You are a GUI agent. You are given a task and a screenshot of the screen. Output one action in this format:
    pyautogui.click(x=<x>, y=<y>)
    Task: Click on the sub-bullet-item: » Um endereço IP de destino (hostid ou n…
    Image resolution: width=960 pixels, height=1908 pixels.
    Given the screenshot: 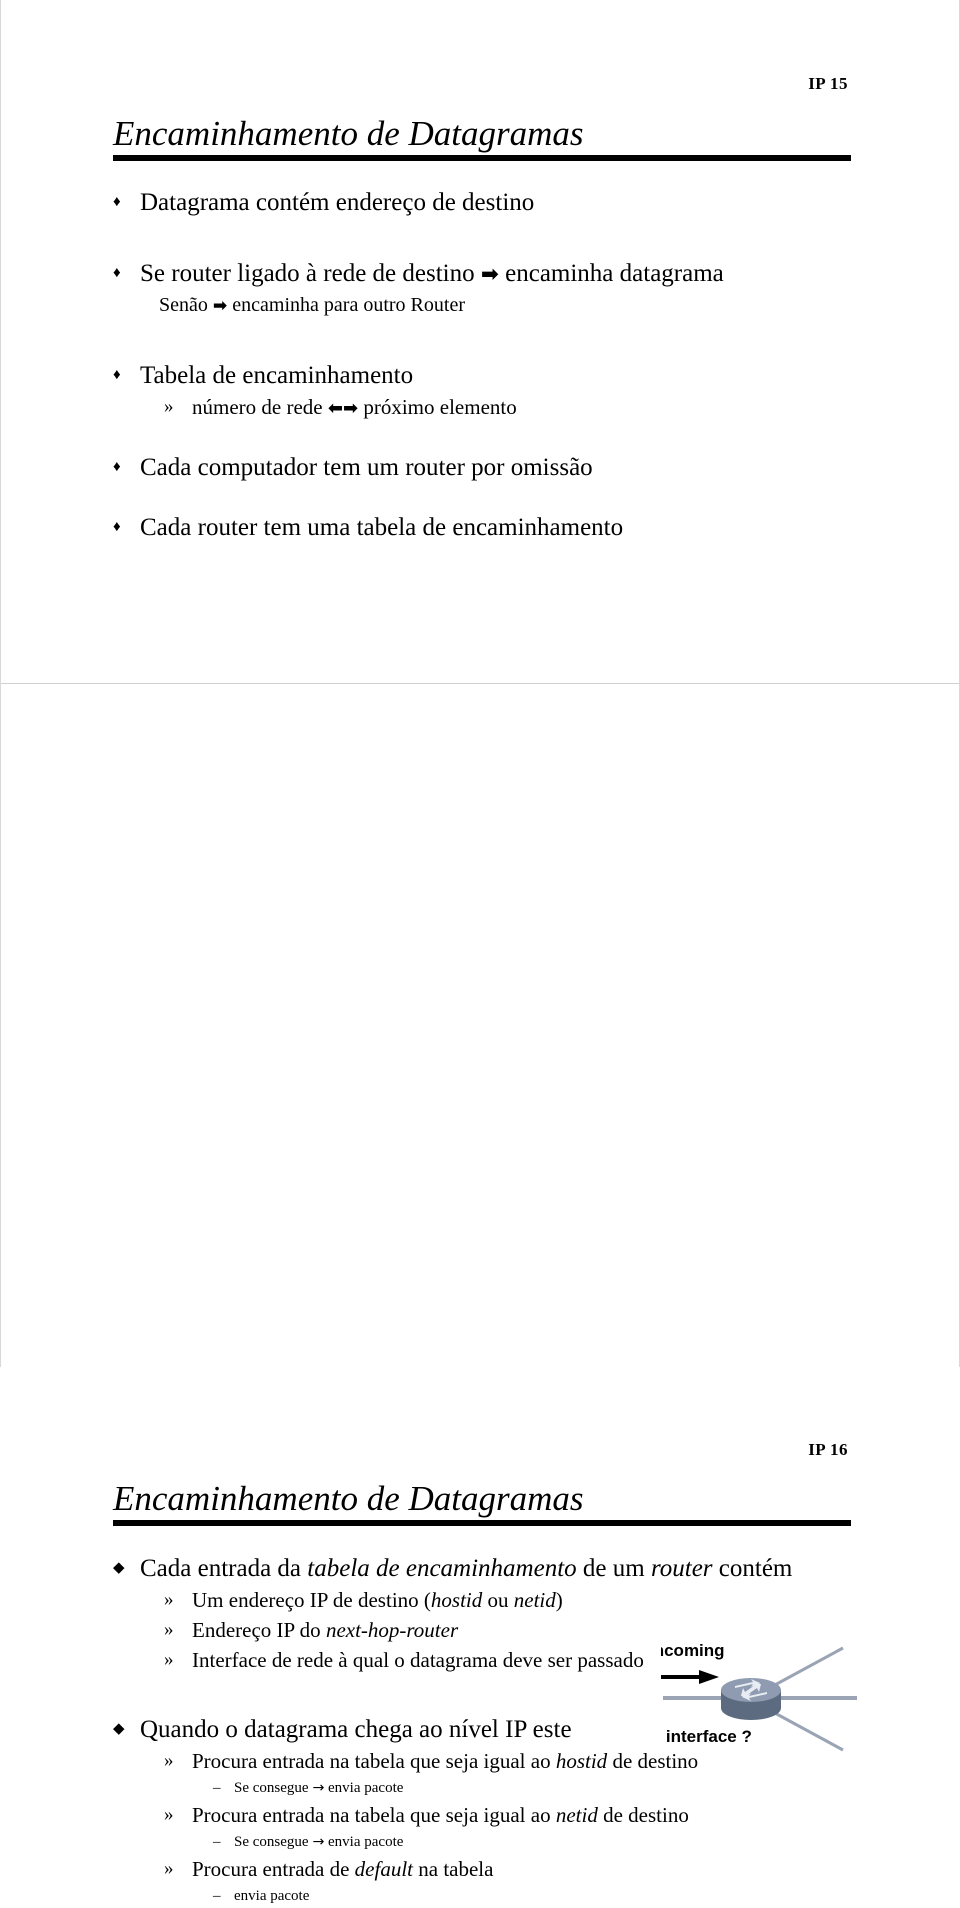 What is the action you would take?
    pyautogui.click(x=480, y=1600)
    